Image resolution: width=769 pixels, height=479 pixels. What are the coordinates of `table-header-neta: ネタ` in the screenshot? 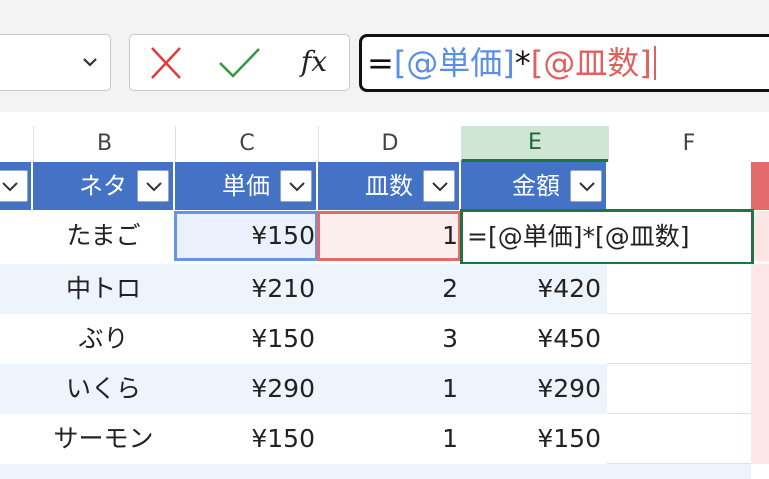 It's located at (104, 186).